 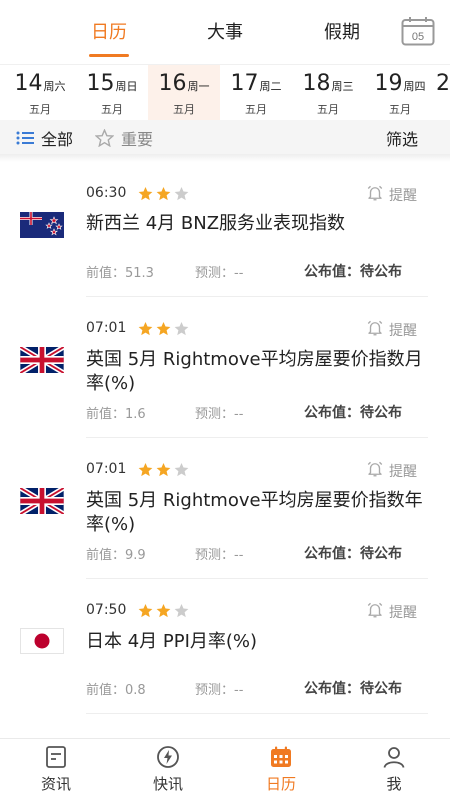 I want to click on nz-flag, so click(x=42, y=225).